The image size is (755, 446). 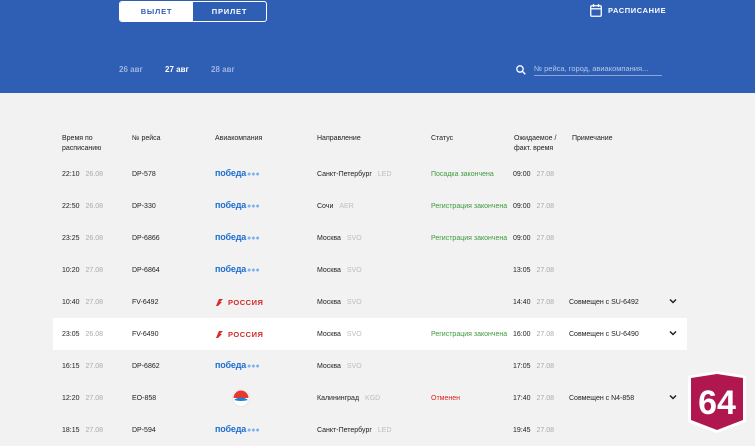 I want to click on airport-code: LED, so click(x=384, y=430).